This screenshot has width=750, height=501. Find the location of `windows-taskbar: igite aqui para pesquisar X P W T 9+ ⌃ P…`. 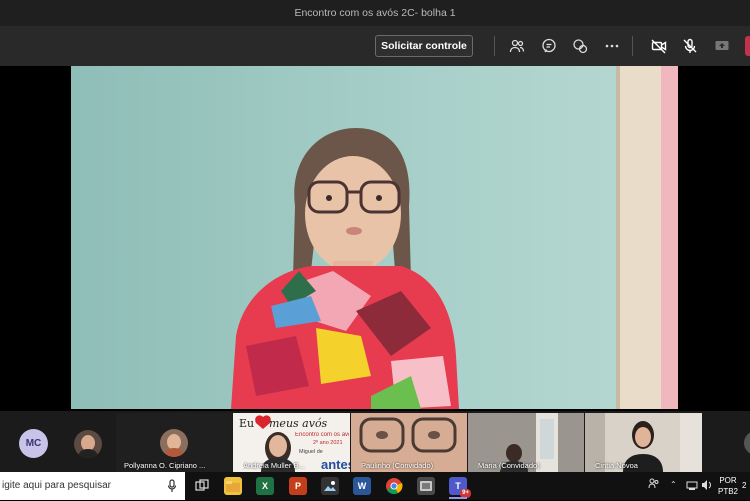

windows-taskbar: igite aqui para pesquisar X P W T 9+ ⌃ P… is located at coordinates (375, 486).